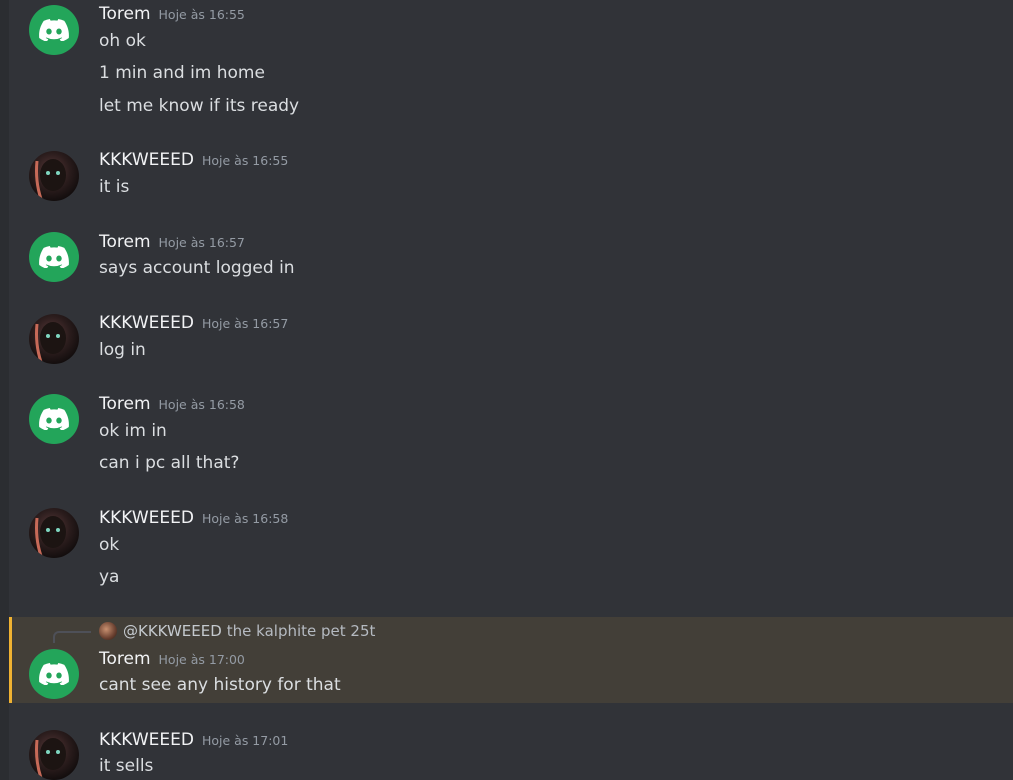 The height and width of the screenshot is (780, 1013). What do you see at coordinates (10, 660) in the screenshot?
I see `mention-bar` at bounding box center [10, 660].